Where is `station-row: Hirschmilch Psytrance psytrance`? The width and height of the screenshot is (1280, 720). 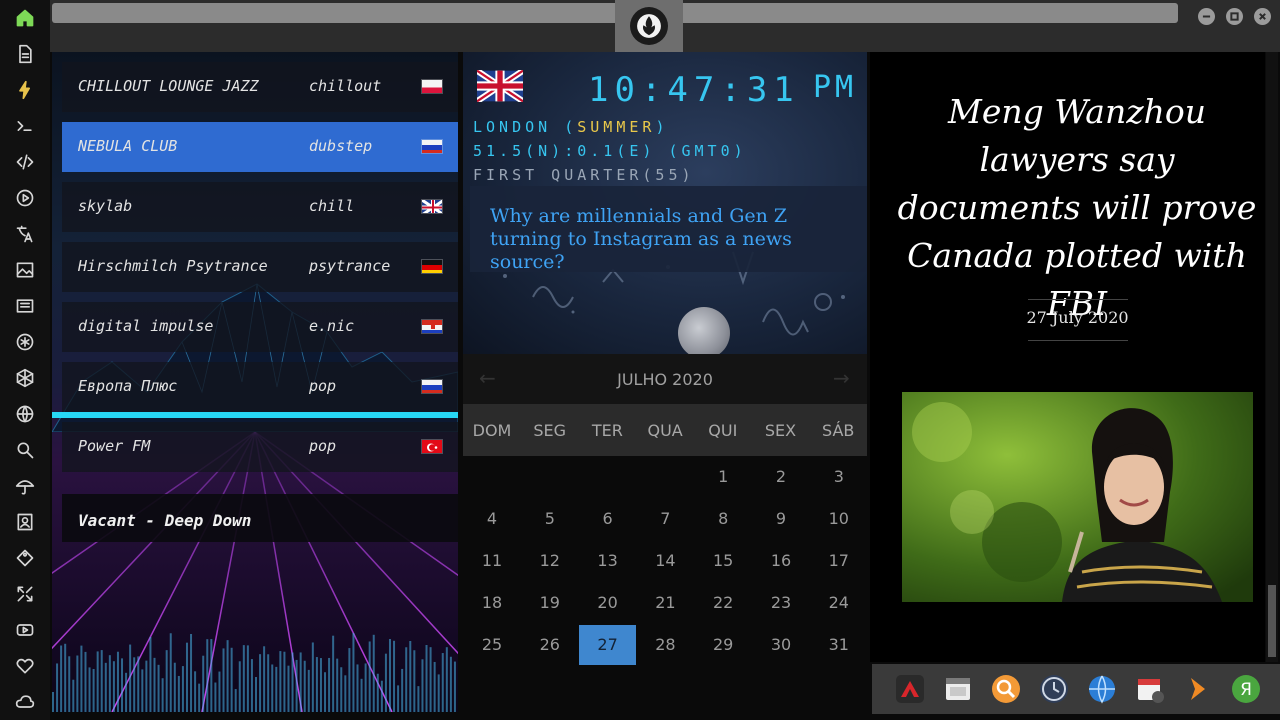 station-row: Hirschmilch Psytrance psytrance is located at coordinates (260, 267).